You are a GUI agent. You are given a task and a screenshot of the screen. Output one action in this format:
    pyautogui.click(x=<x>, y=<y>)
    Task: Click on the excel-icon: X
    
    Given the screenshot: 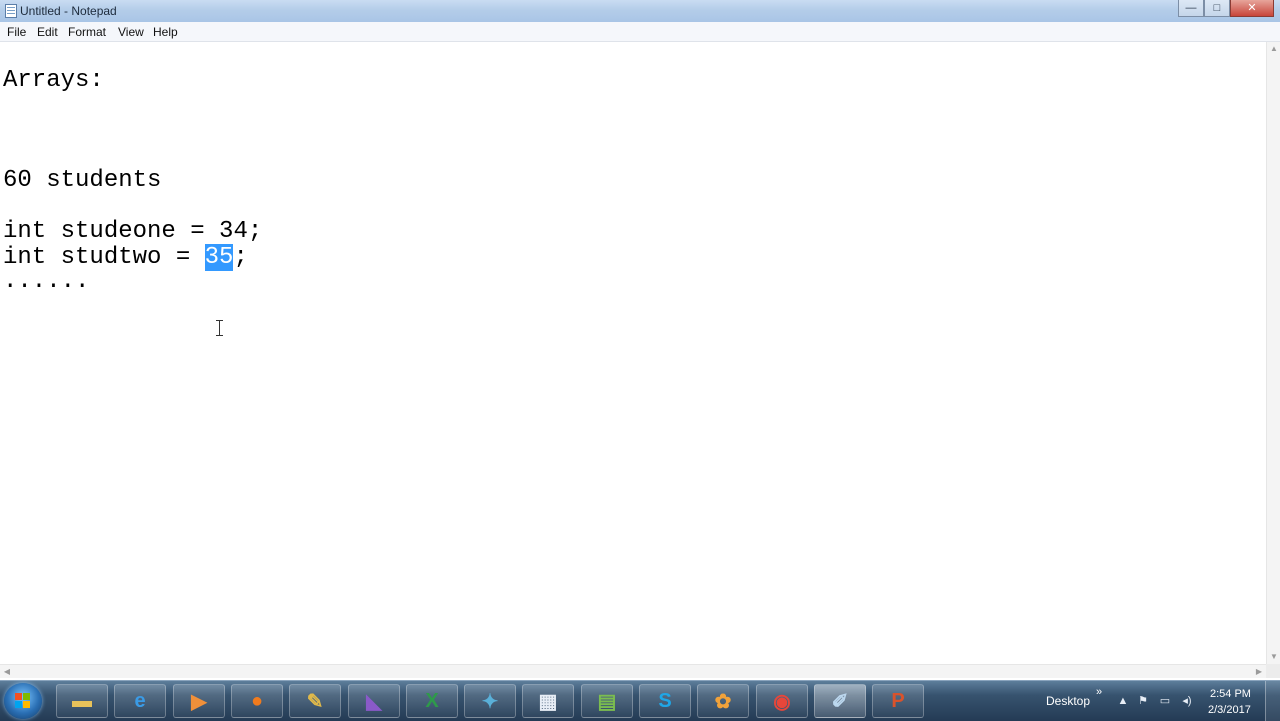 What is the action you would take?
    pyautogui.click(x=432, y=700)
    